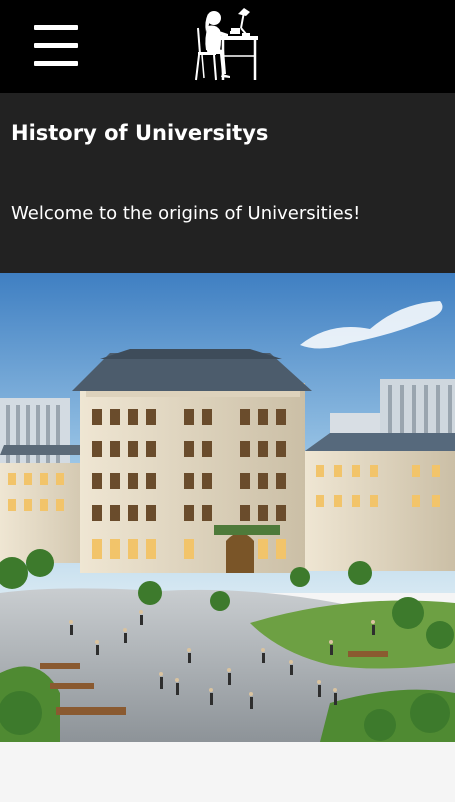  What do you see at coordinates (186, 213) in the screenshot?
I see `welcome-text: Welcome to the origins of Universities!` at bounding box center [186, 213].